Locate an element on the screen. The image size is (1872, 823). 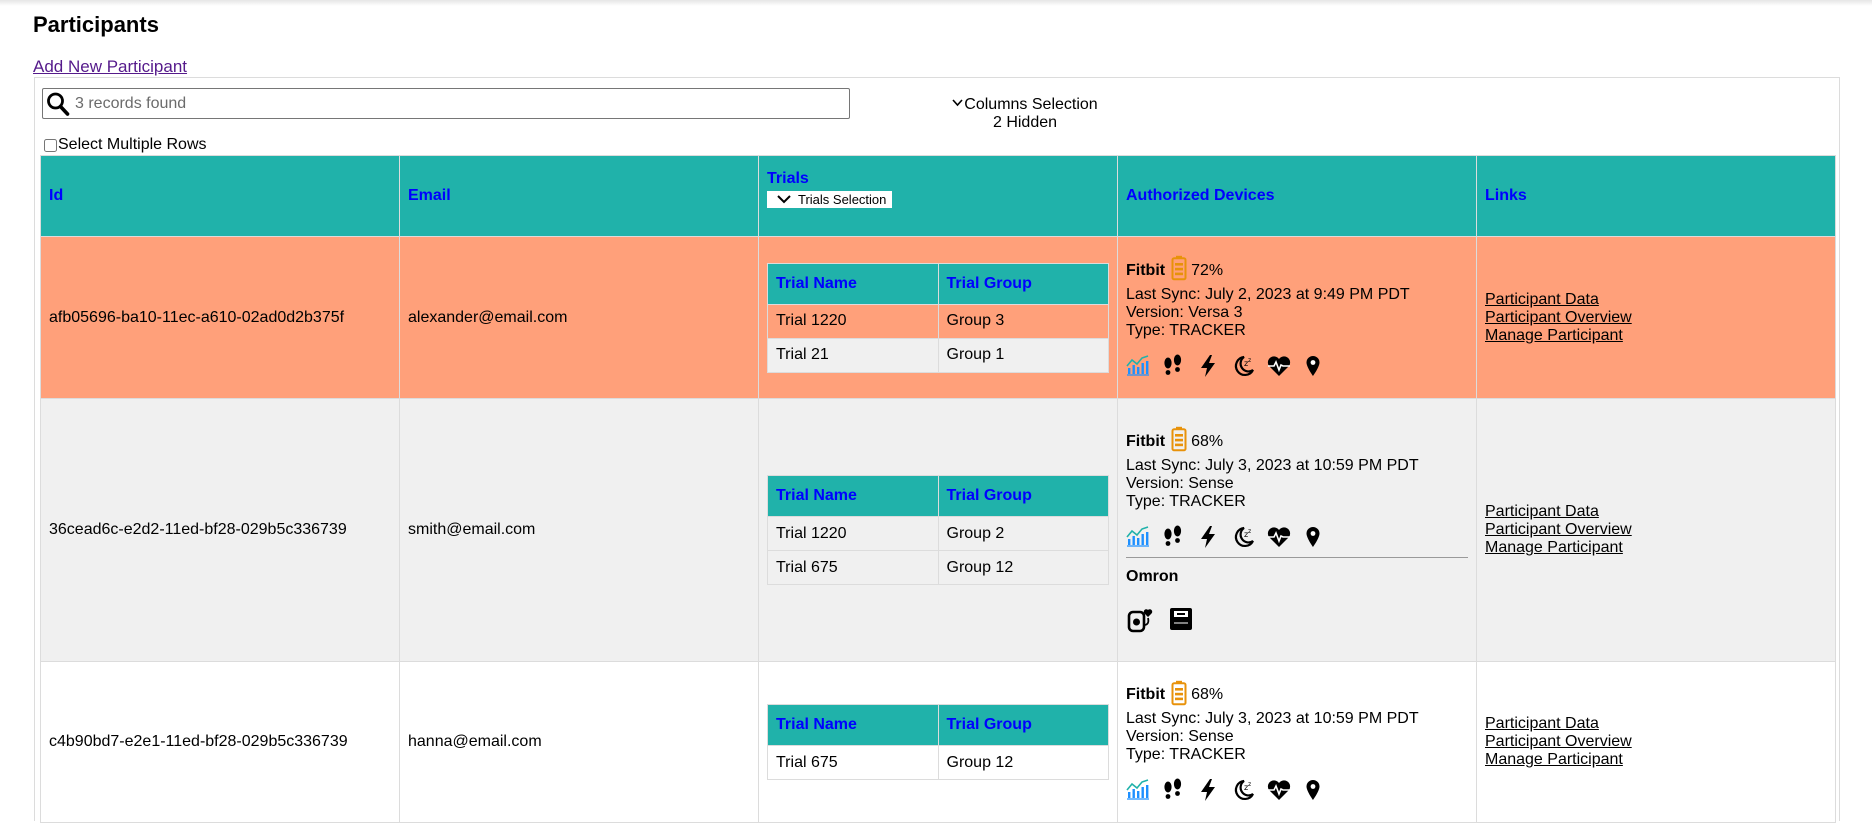
search-icon is located at coordinates (58, 106).